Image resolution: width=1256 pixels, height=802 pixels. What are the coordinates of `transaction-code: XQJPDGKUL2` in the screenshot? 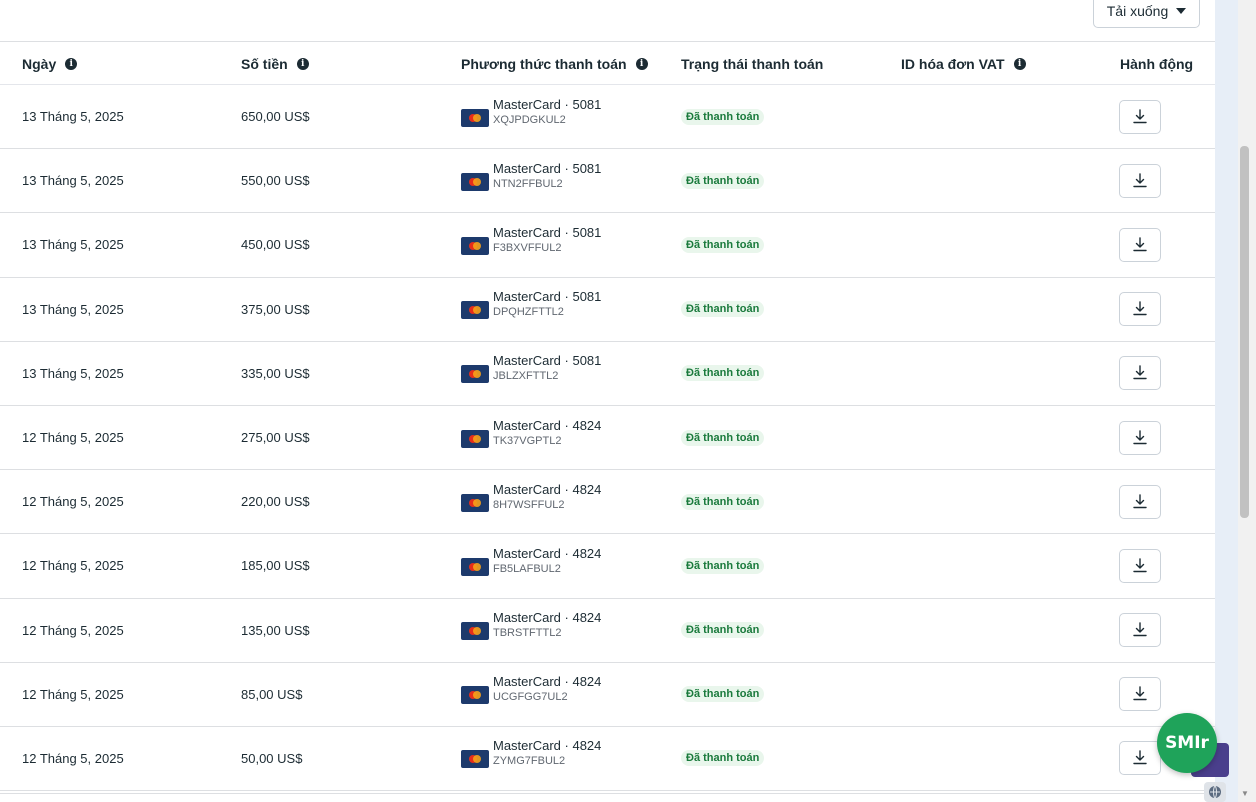 It's located at (529, 119).